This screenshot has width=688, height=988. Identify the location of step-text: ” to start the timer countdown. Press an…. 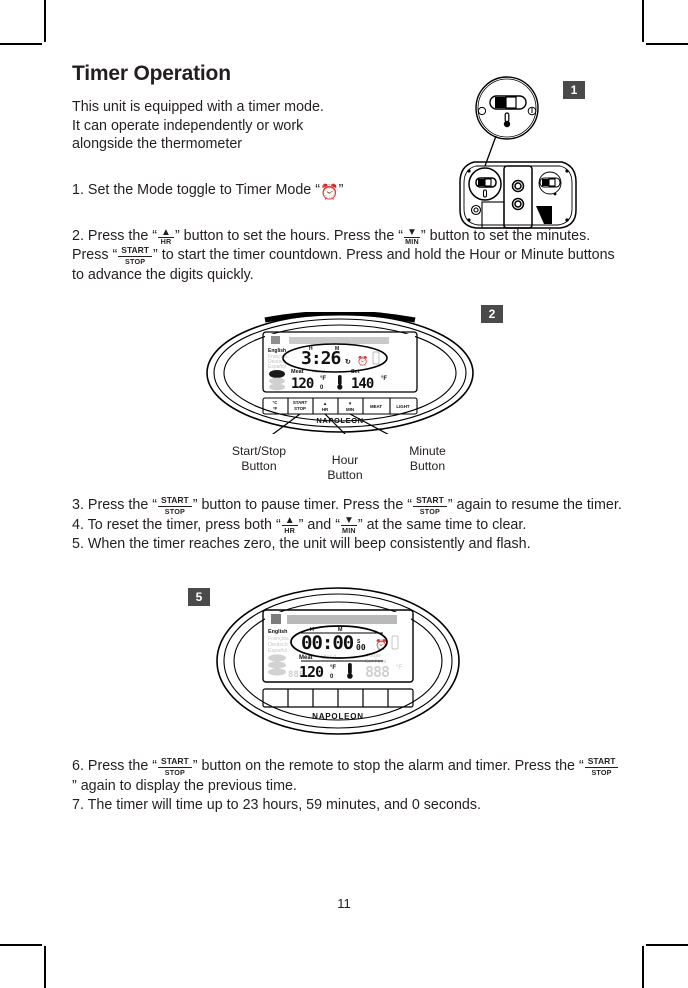
(343, 265).